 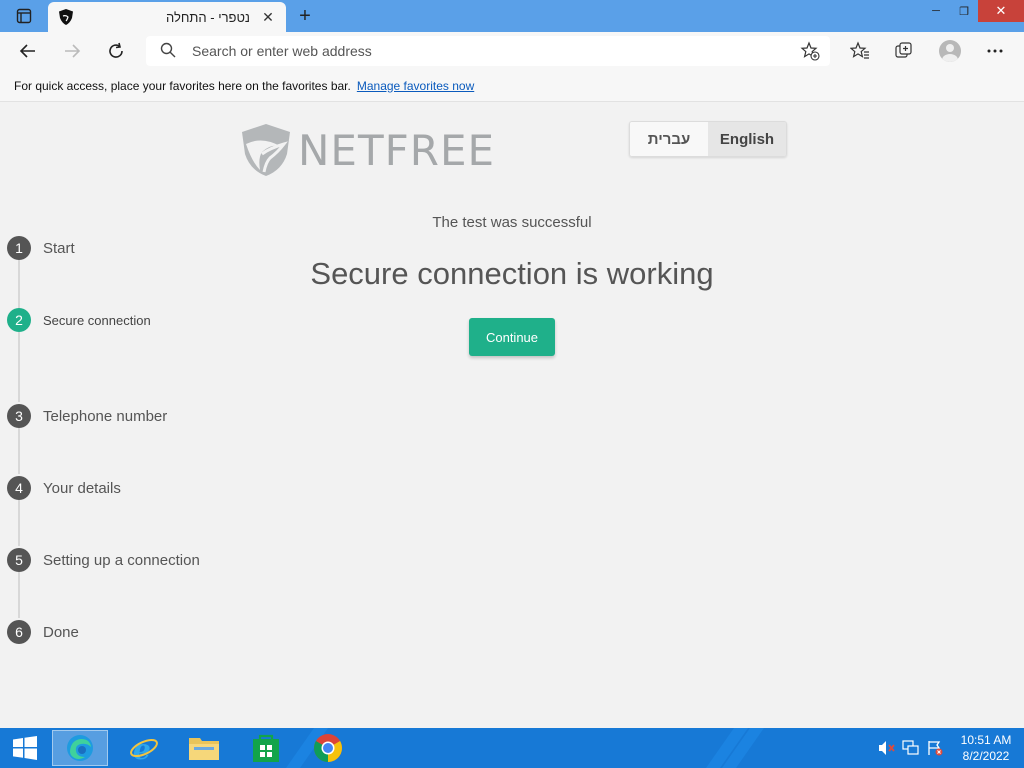 I want to click on step-number: 4, so click(x=19, y=488).